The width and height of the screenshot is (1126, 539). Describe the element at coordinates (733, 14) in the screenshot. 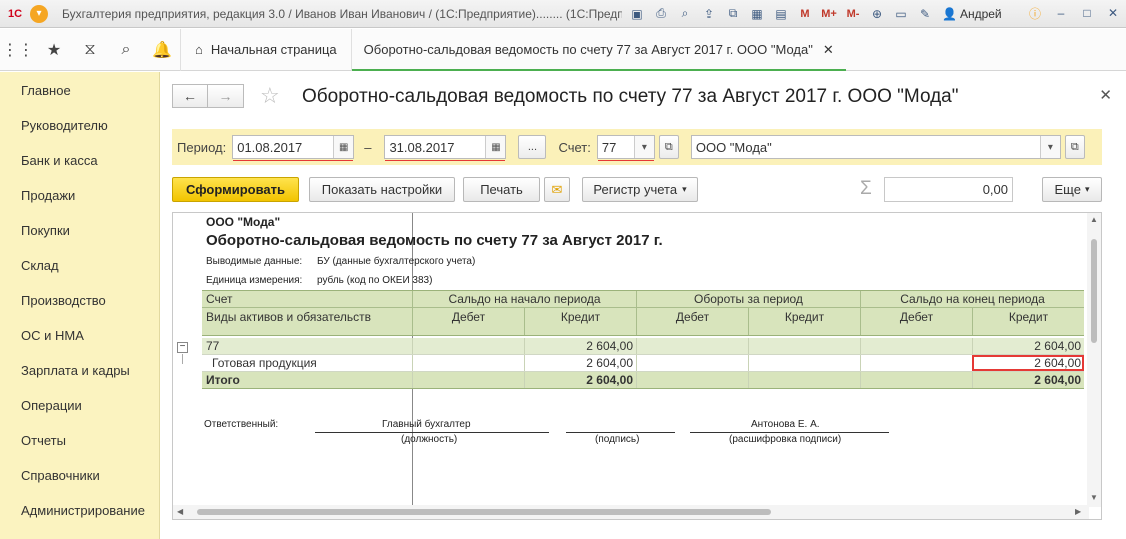

I see `link-icon: ⧉` at that location.